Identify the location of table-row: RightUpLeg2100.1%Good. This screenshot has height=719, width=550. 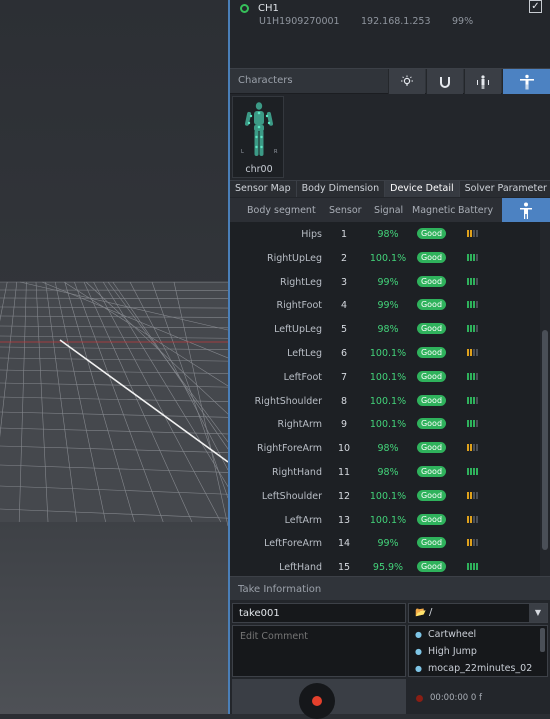
(380, 258).